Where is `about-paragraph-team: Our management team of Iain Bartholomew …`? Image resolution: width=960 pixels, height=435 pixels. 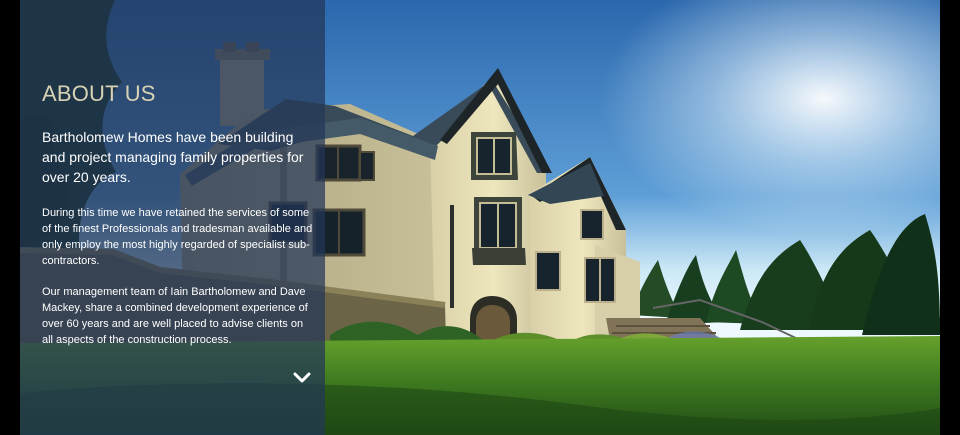
about-paragraph-team: Our management team of Iain Bartholomew … is located at coordinates (175, 316).